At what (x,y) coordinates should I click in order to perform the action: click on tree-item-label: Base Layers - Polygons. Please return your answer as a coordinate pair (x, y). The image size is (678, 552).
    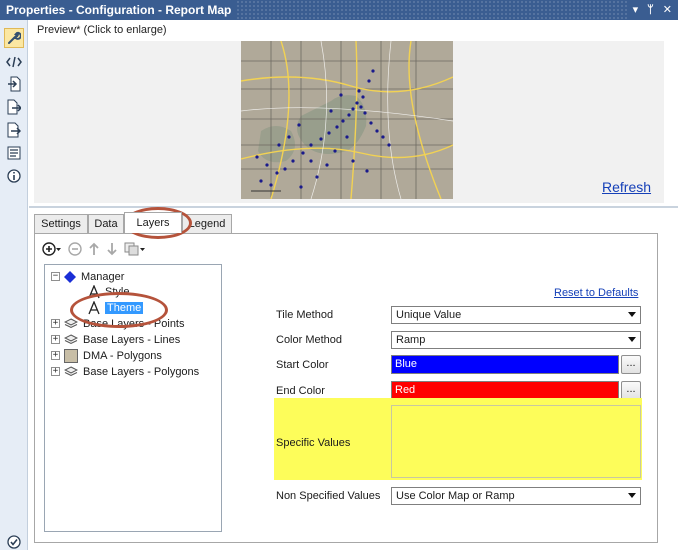
    Looking at the image, I should click on (141, 371).